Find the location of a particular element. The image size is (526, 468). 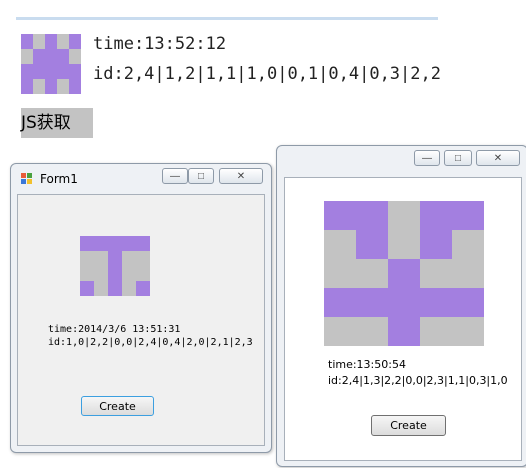

form1-time-text: time:2014/3/6 13:51:31 is located at coordinates (114, 329).